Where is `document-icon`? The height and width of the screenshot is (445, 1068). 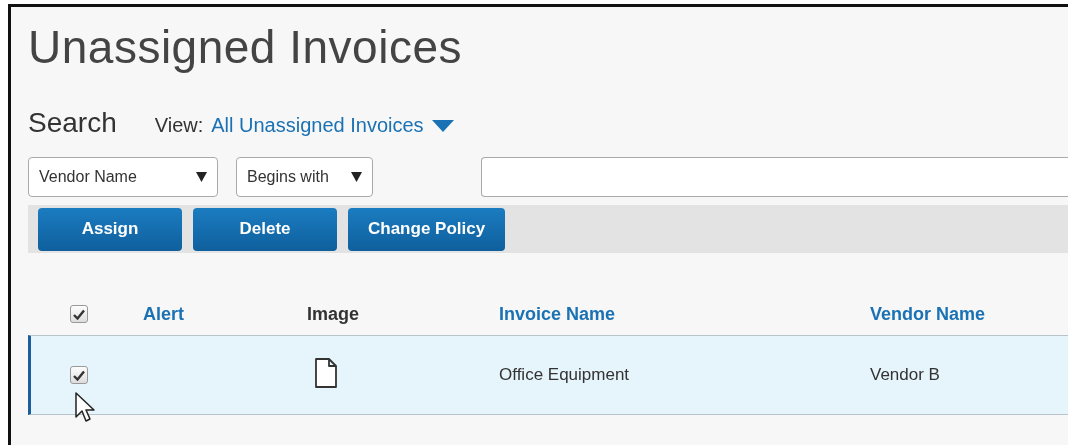 document-icon is located at coordinates (326, 373).